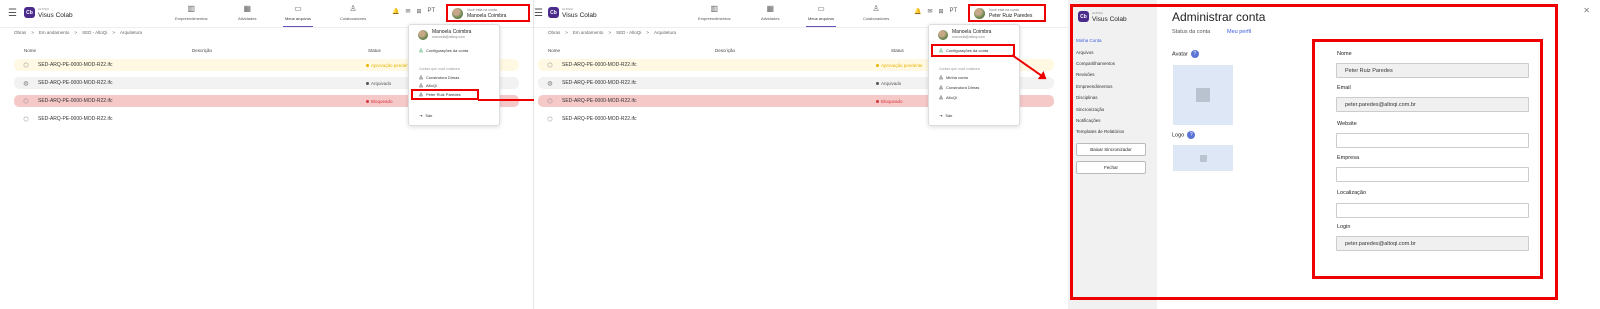  I want to click on section-label: Contas que você colabora, so click(959, 69).